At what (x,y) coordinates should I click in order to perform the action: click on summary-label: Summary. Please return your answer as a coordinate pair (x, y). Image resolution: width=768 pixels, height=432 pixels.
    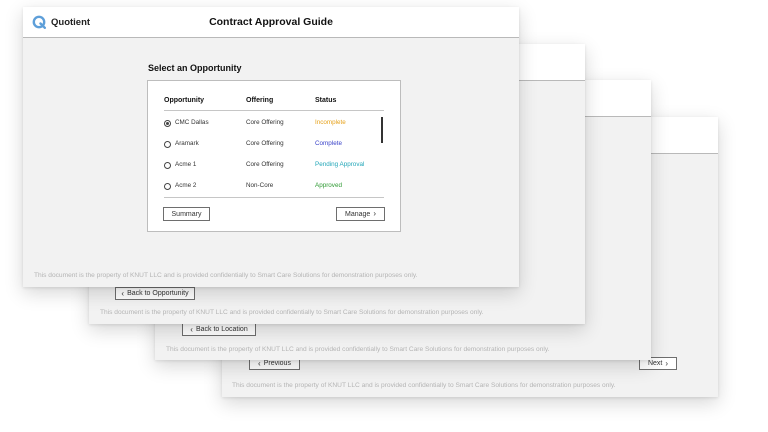
    Looking at the image, I should click on (186, 214).